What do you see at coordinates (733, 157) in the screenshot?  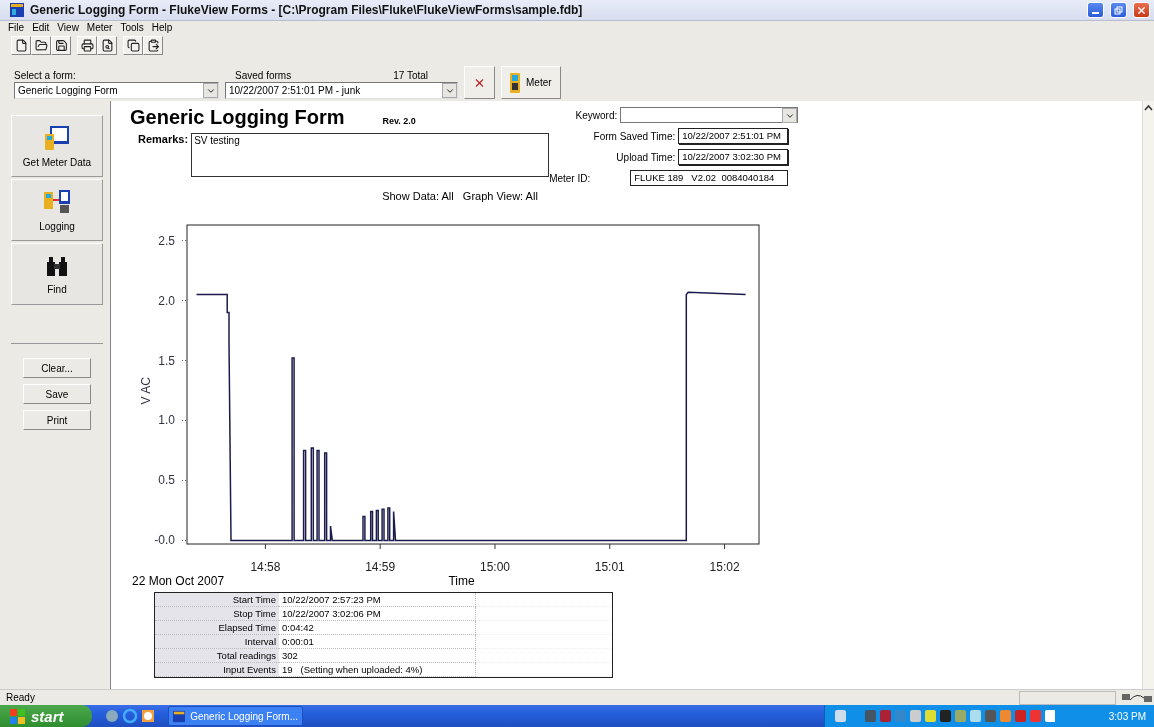 I see `time-field: 10/22/2007 3:02:30 PM` at bounding box center [733, 157].